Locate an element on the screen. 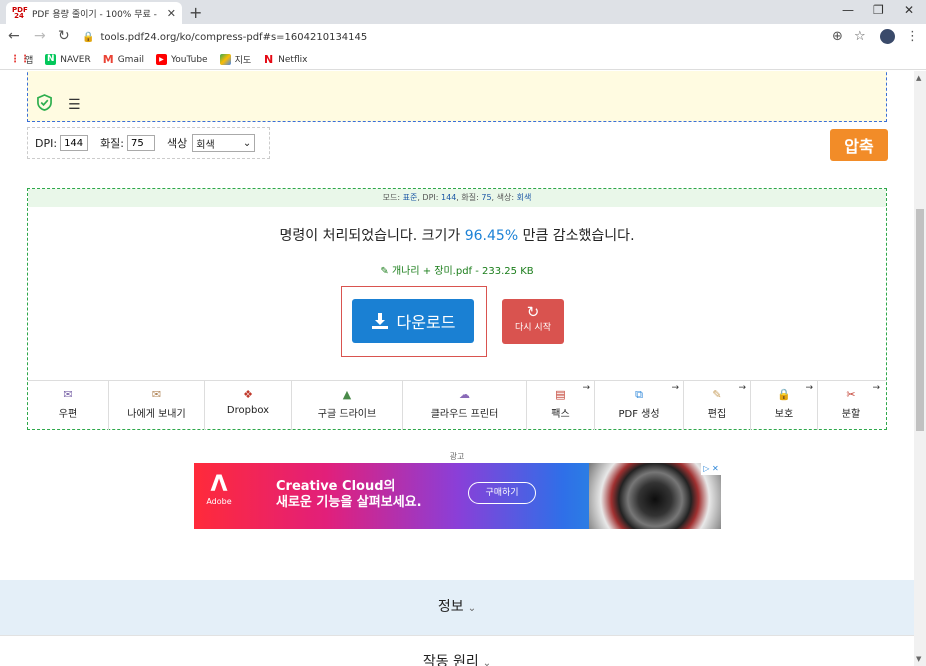  scroll-down-icon: ▼ is located at coordinates (918, 659).